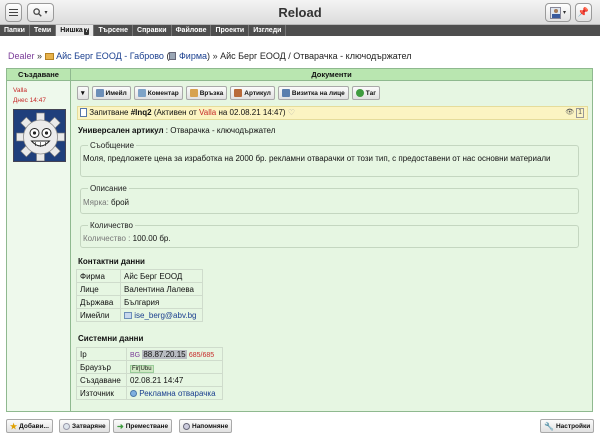  I want to click on reminder-icon, so click(186, 426).